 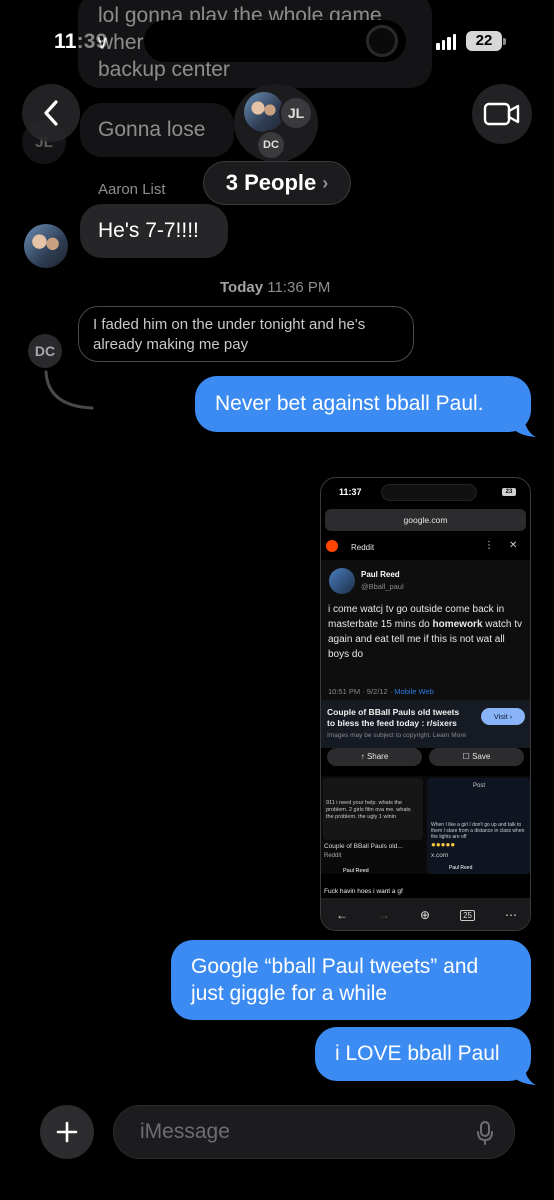 What do you see at coordinates (349, 403) in the screenshot?
I see `message-text: Never bet against bball Paul.` at bounding box center [349, 403].